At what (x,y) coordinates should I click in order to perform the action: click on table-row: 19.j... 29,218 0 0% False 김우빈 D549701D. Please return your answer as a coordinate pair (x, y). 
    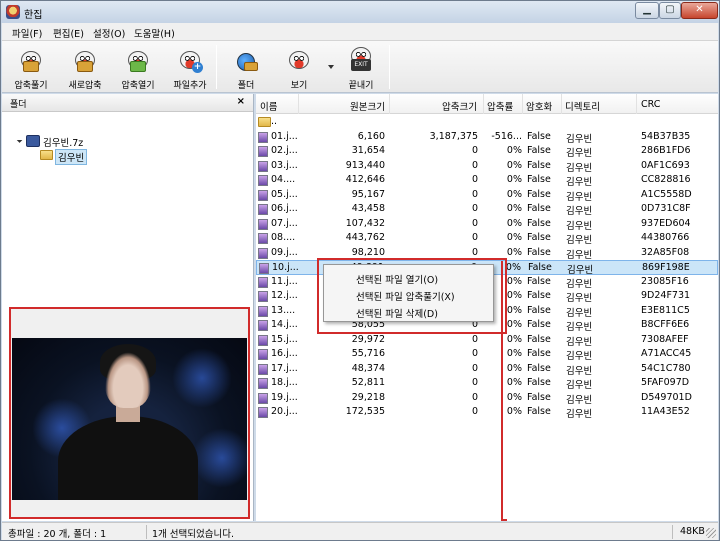
    Looking at the image, I should click on (487, 398).